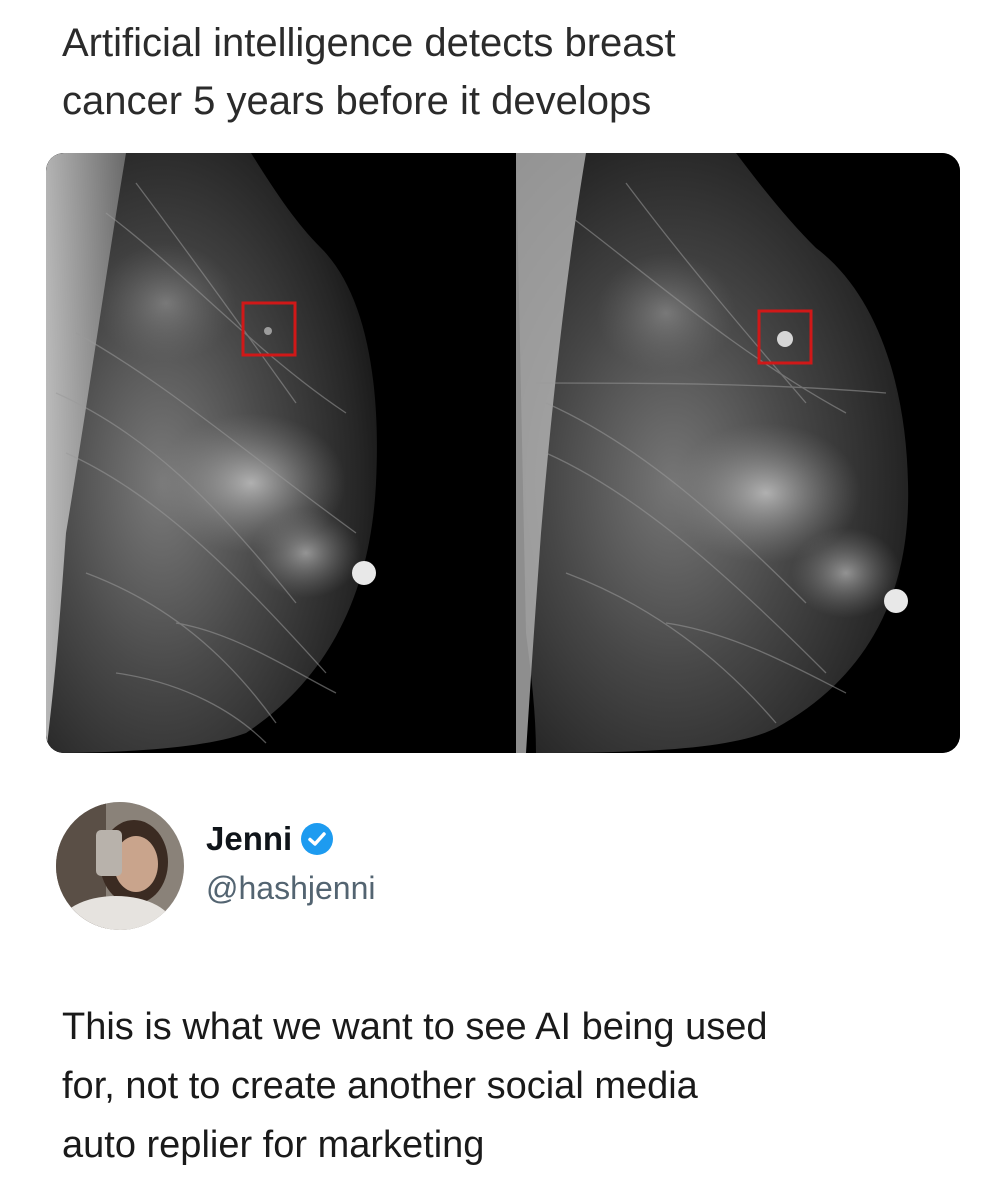  What do you see at coordinates (290, 888) in the screenshot?
I see `author-handle: @hashjenni` at bounding box center [290, 888].